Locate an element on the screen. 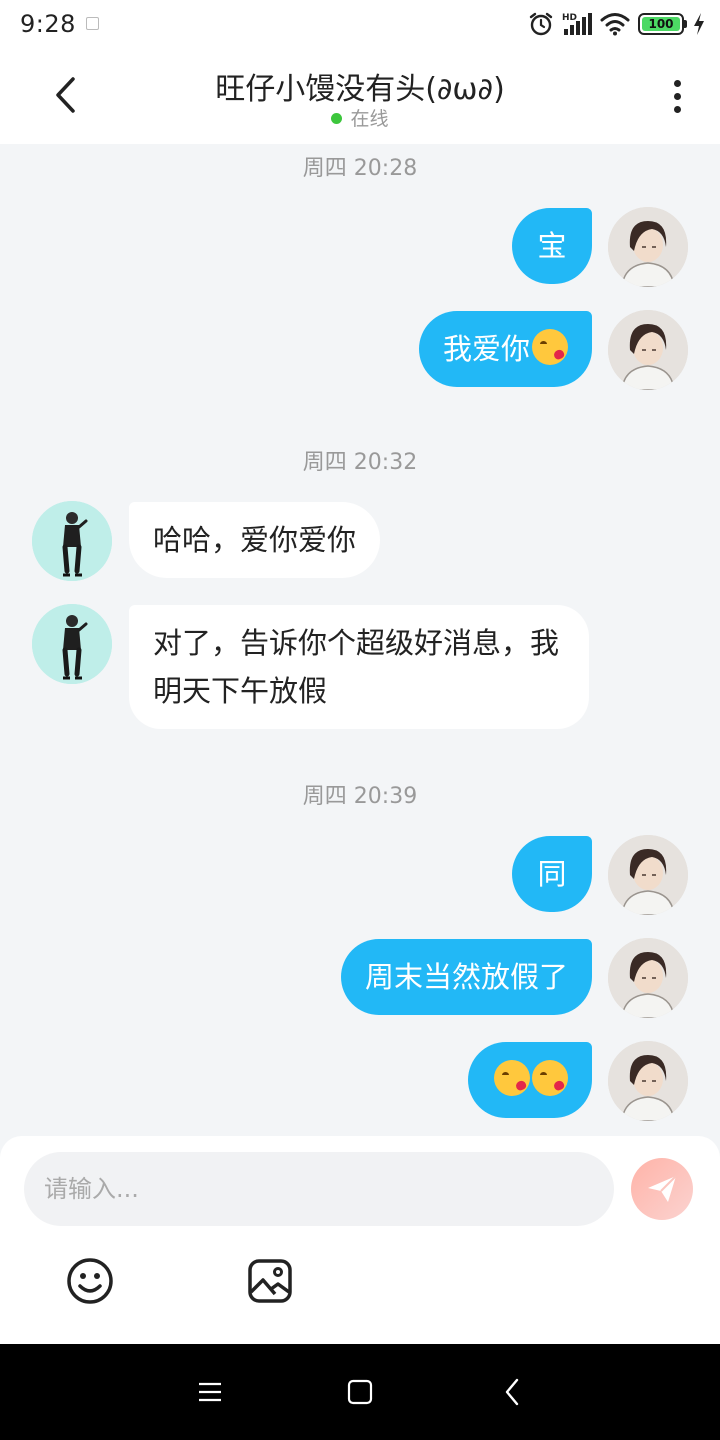 This screenshot has width=720, height=1440. image-button is located at coordinates (270, 1281).